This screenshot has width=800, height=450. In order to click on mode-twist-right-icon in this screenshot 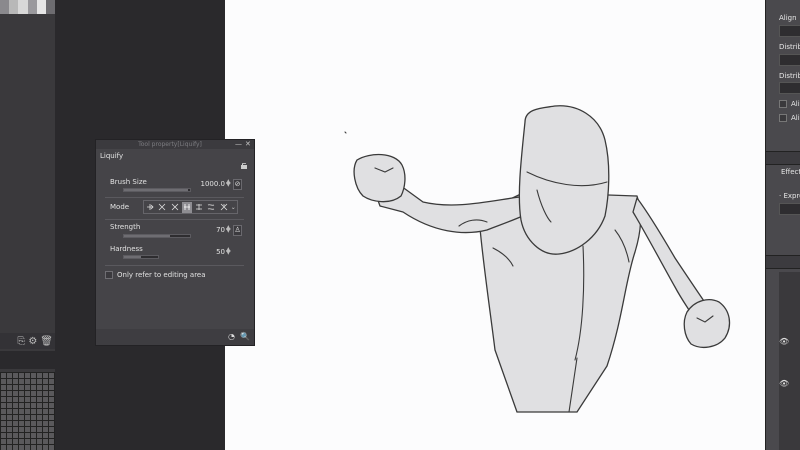, I will do `click(224, 207)`.